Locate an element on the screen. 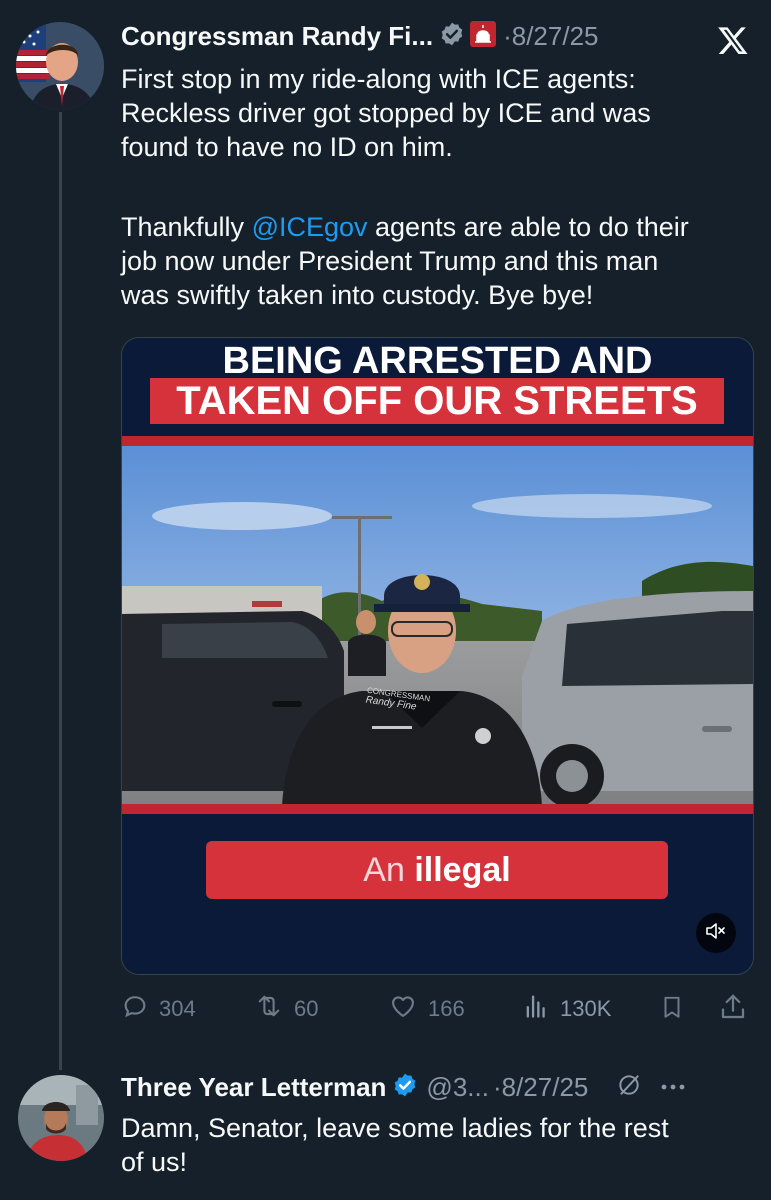  share-icon is located at coordinates (738, 1010).